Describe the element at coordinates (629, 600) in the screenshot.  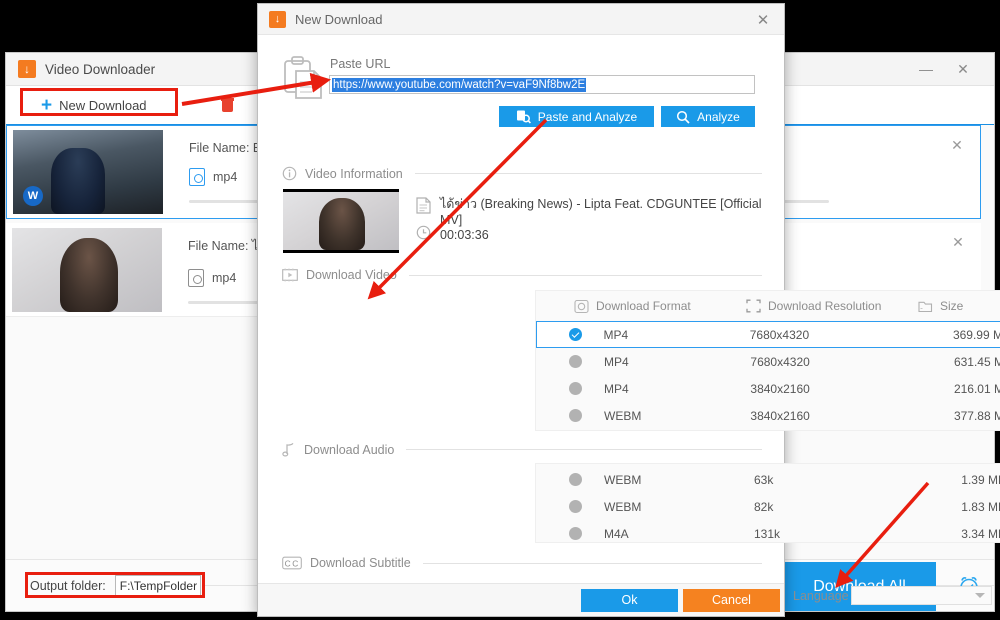
I see `ok-button: Ok` at that location.